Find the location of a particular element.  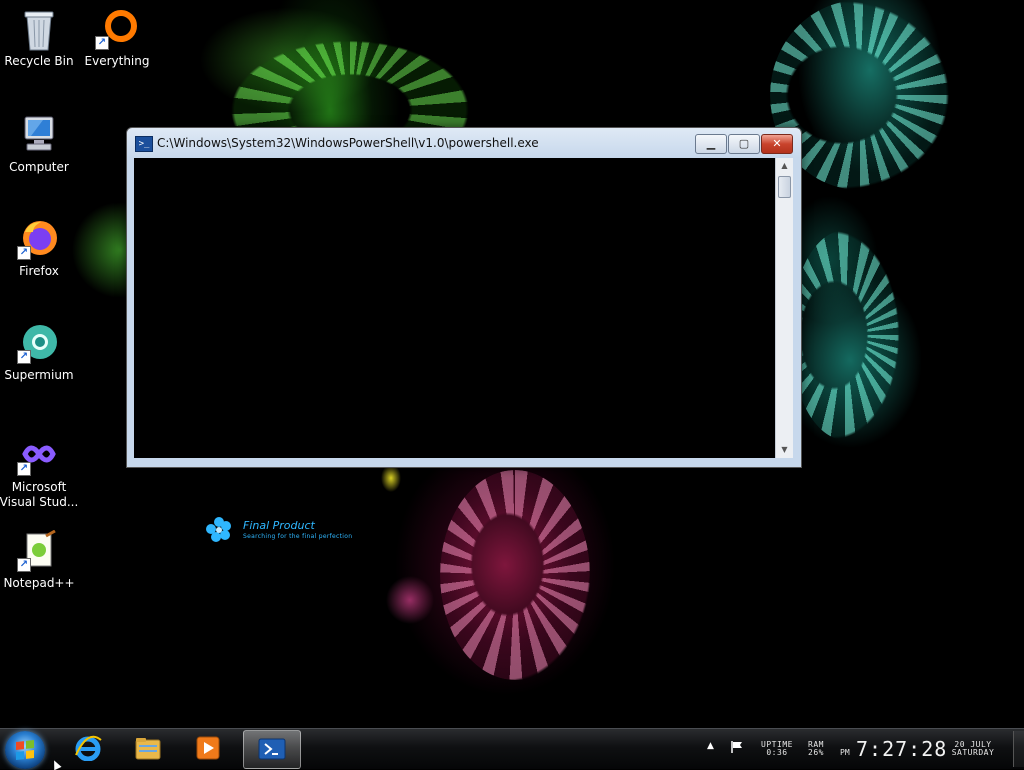

scroll-down-arrow-icon: ▼ is located at coordinates (784, 450).